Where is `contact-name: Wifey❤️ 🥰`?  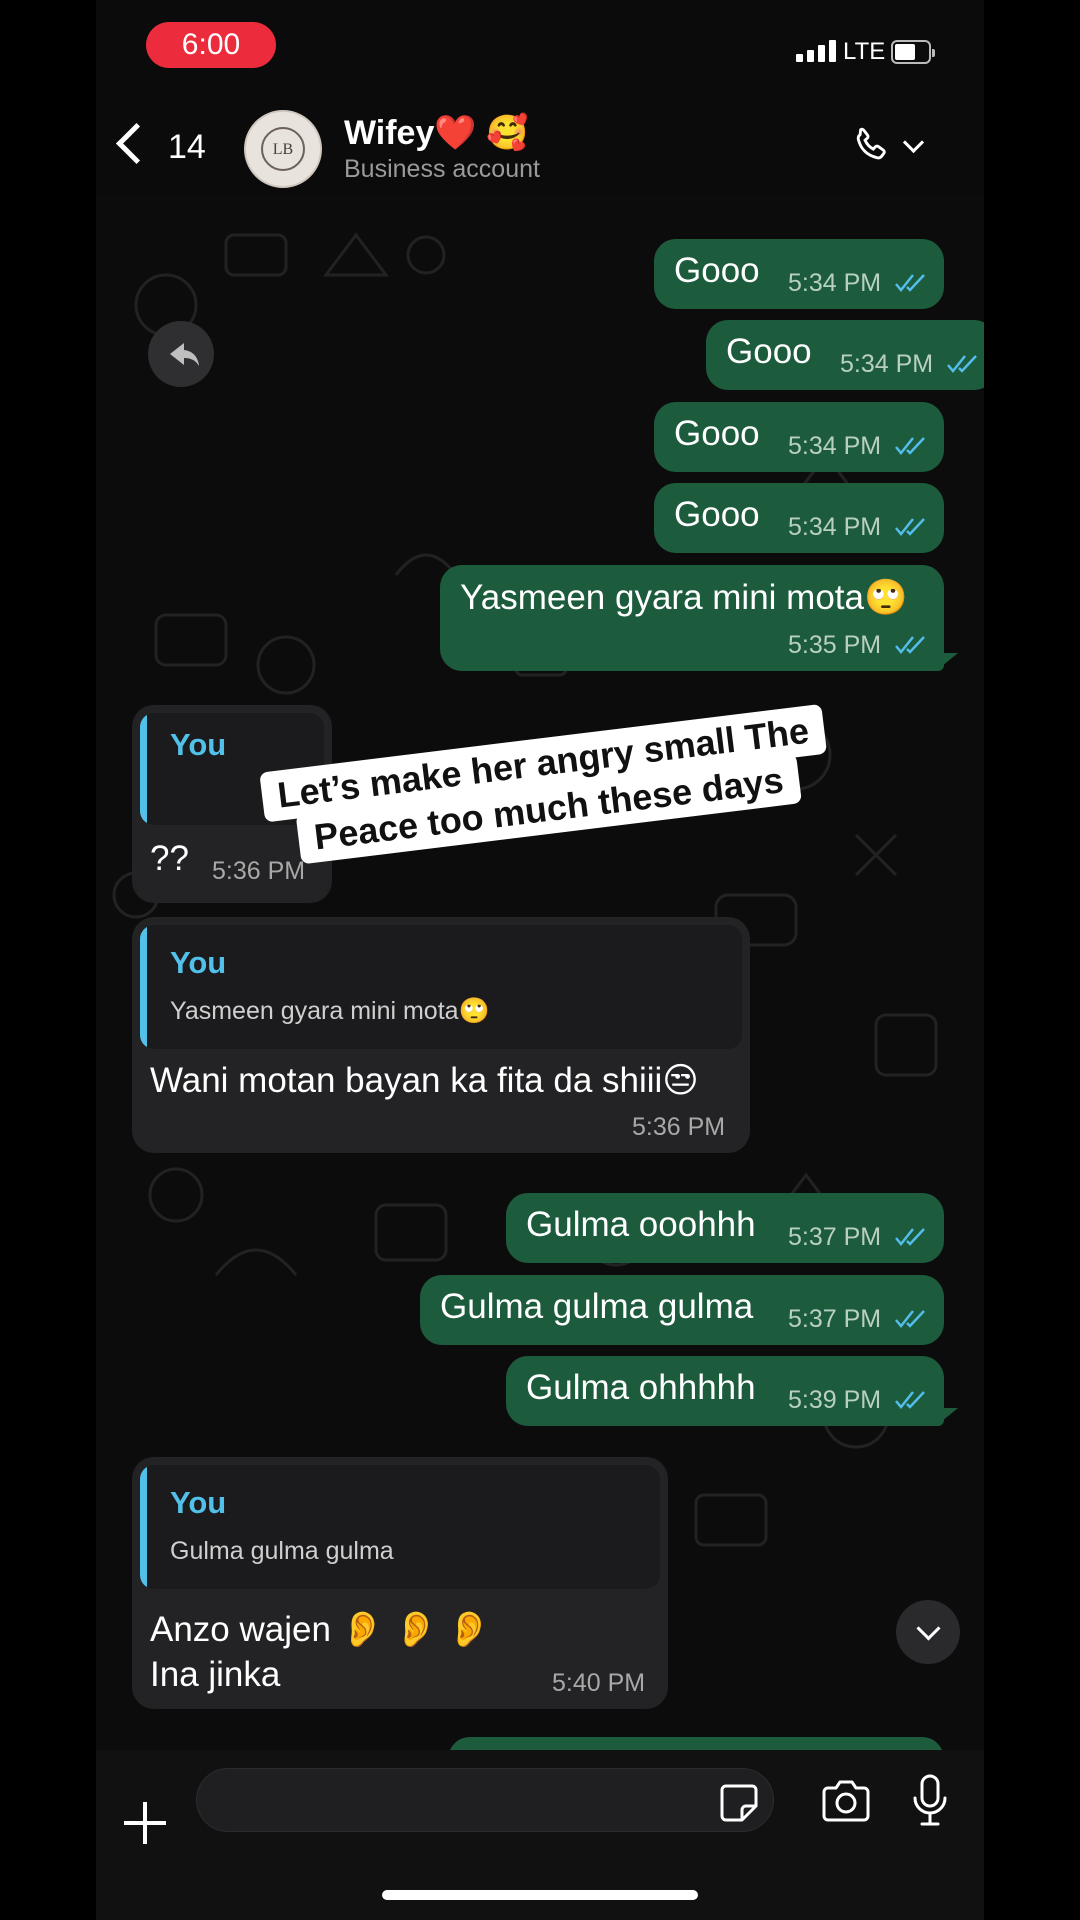 contact-name: Wifey❤️ 🥰 is located at coordinates (436, 133).